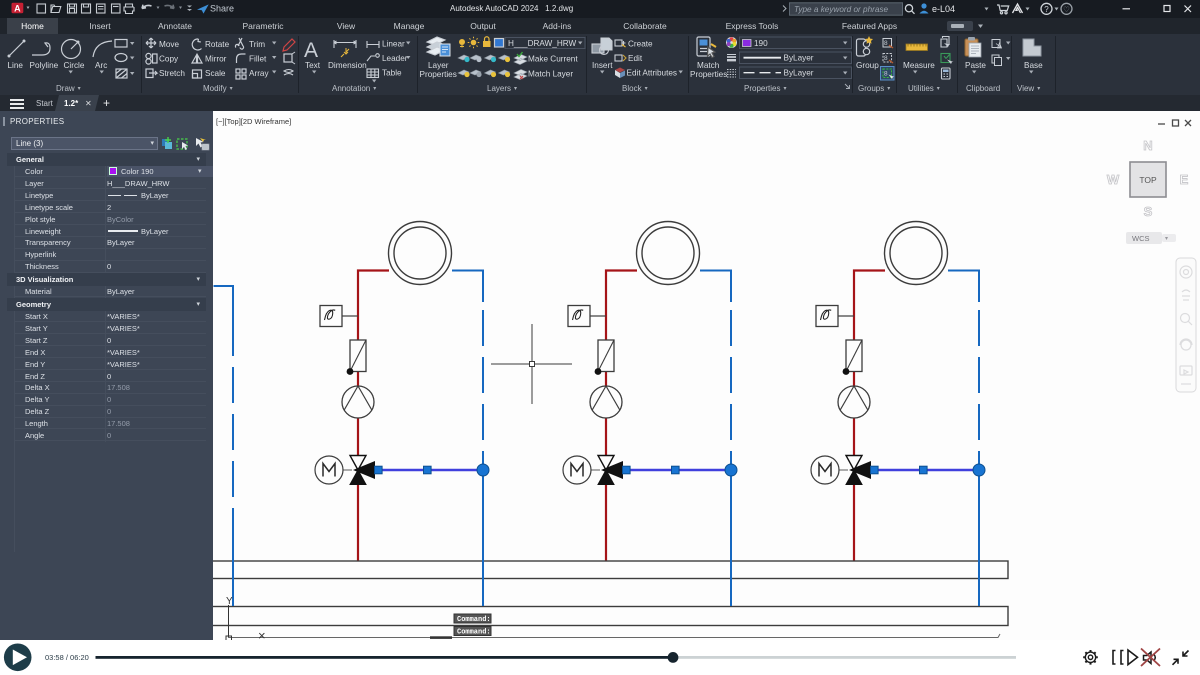 The image size is (1200, 675). I want to click on svg-text: Text, so click(313, 65).